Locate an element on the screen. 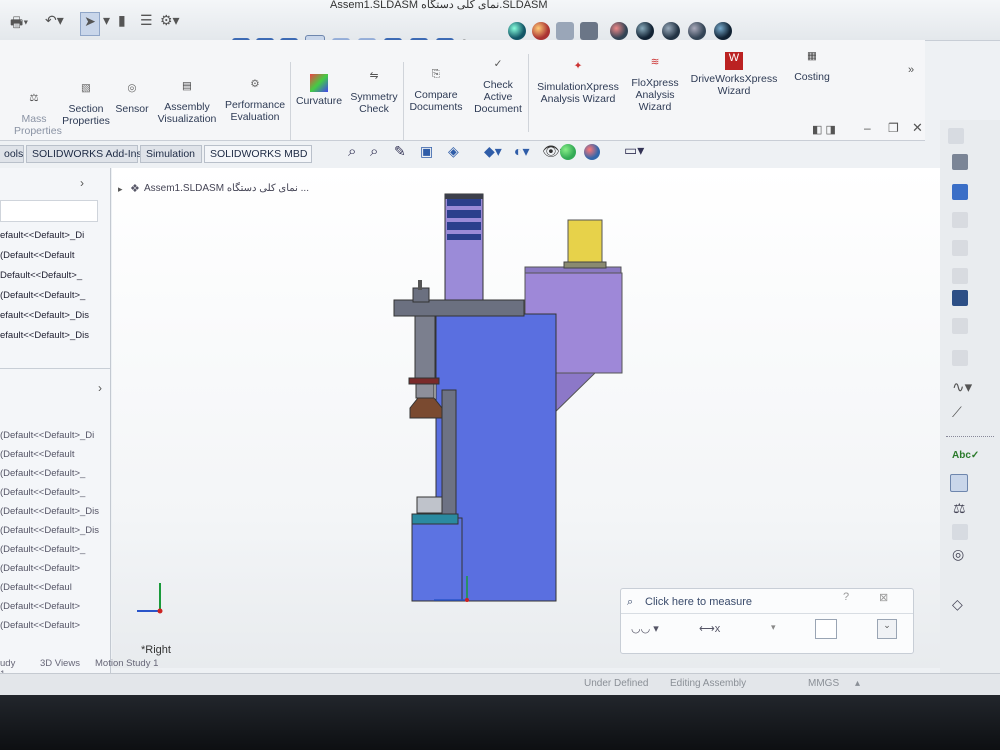 The width and height of the screenshot is (1000, 750). check-active-document-button: ✓ Check Active Document is located at coordinates (498, 86).